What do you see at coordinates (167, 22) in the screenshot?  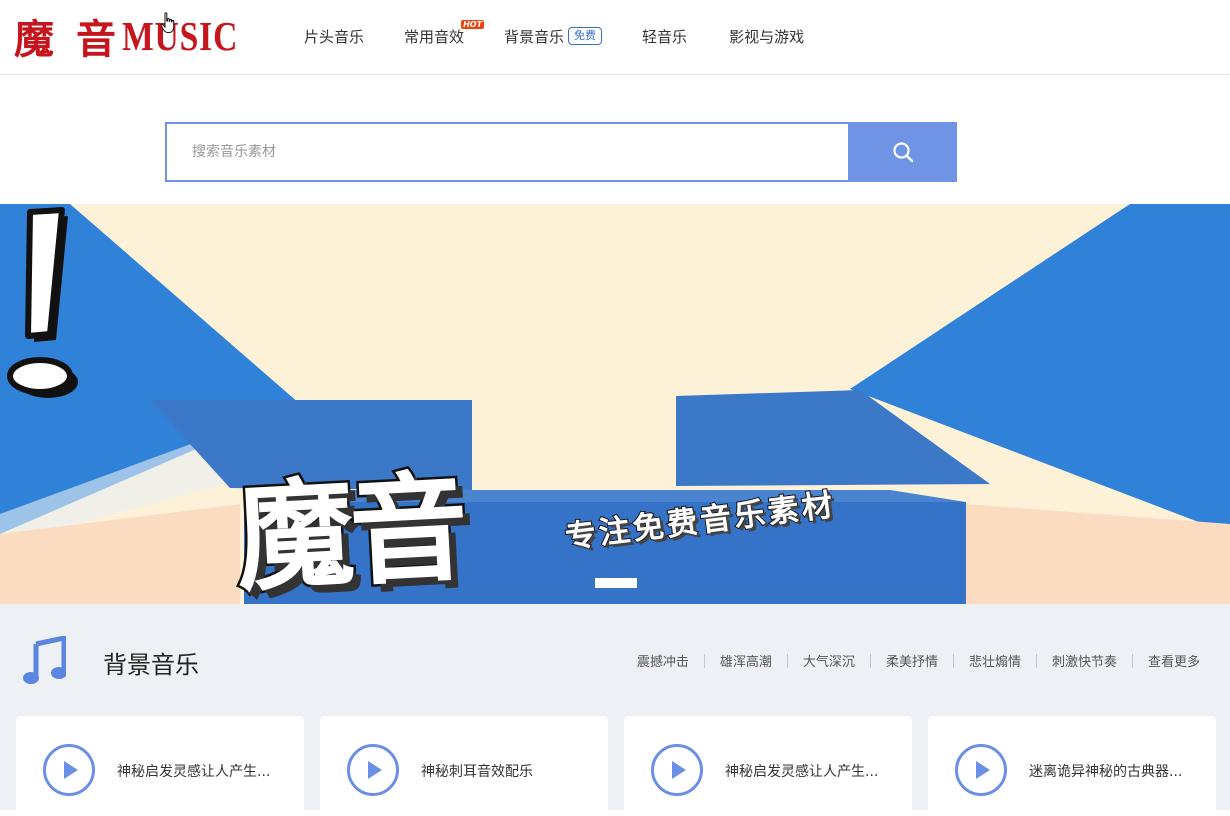 I see `hand-cursor-icon` at bounding box center [167, 22].